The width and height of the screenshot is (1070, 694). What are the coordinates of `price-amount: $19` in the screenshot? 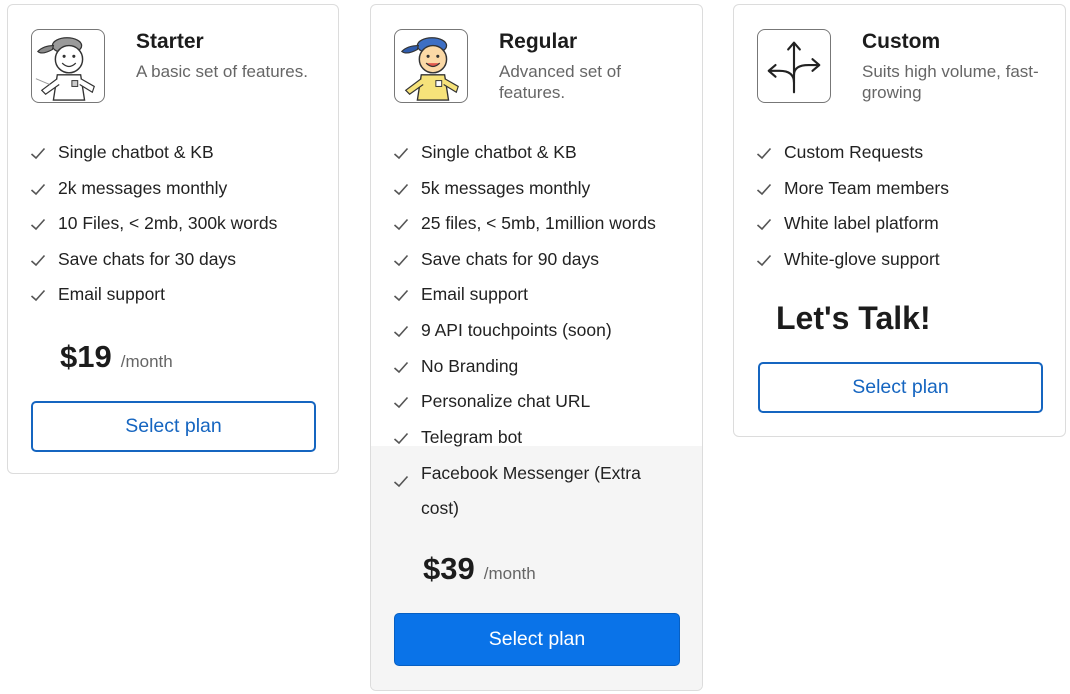 It's located at (86, 356).